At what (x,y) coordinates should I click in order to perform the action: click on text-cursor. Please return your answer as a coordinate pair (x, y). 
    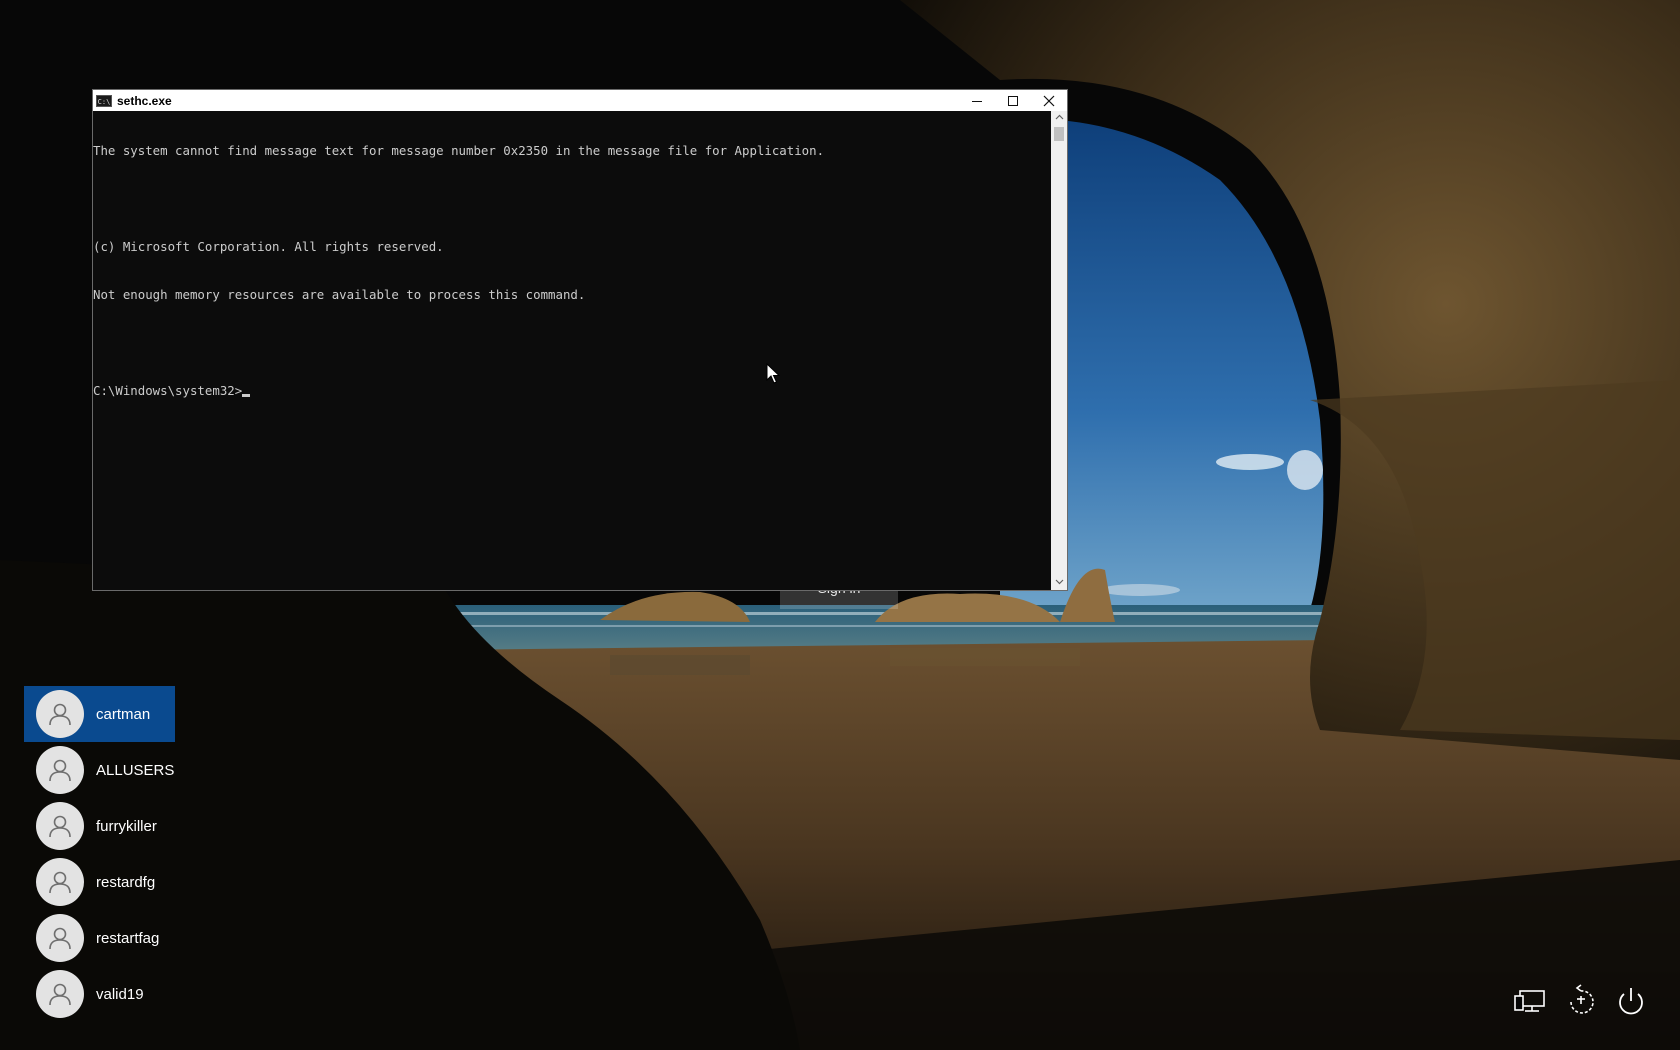
    Looking at the image, I should click on (246, 395).